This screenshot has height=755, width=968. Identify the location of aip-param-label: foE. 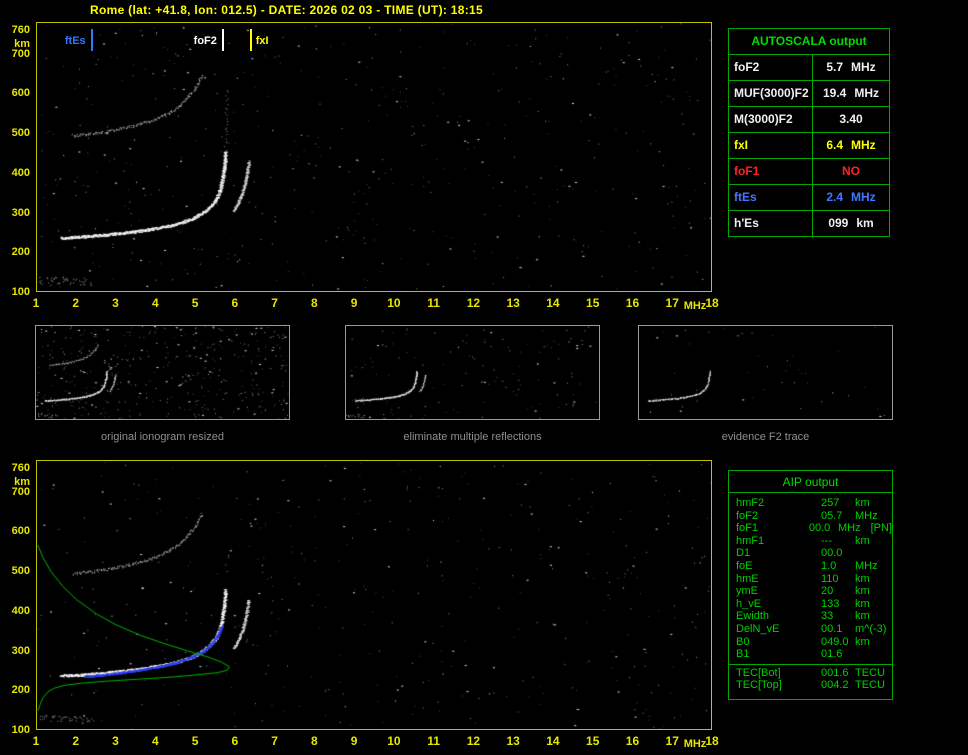
(744, 565).